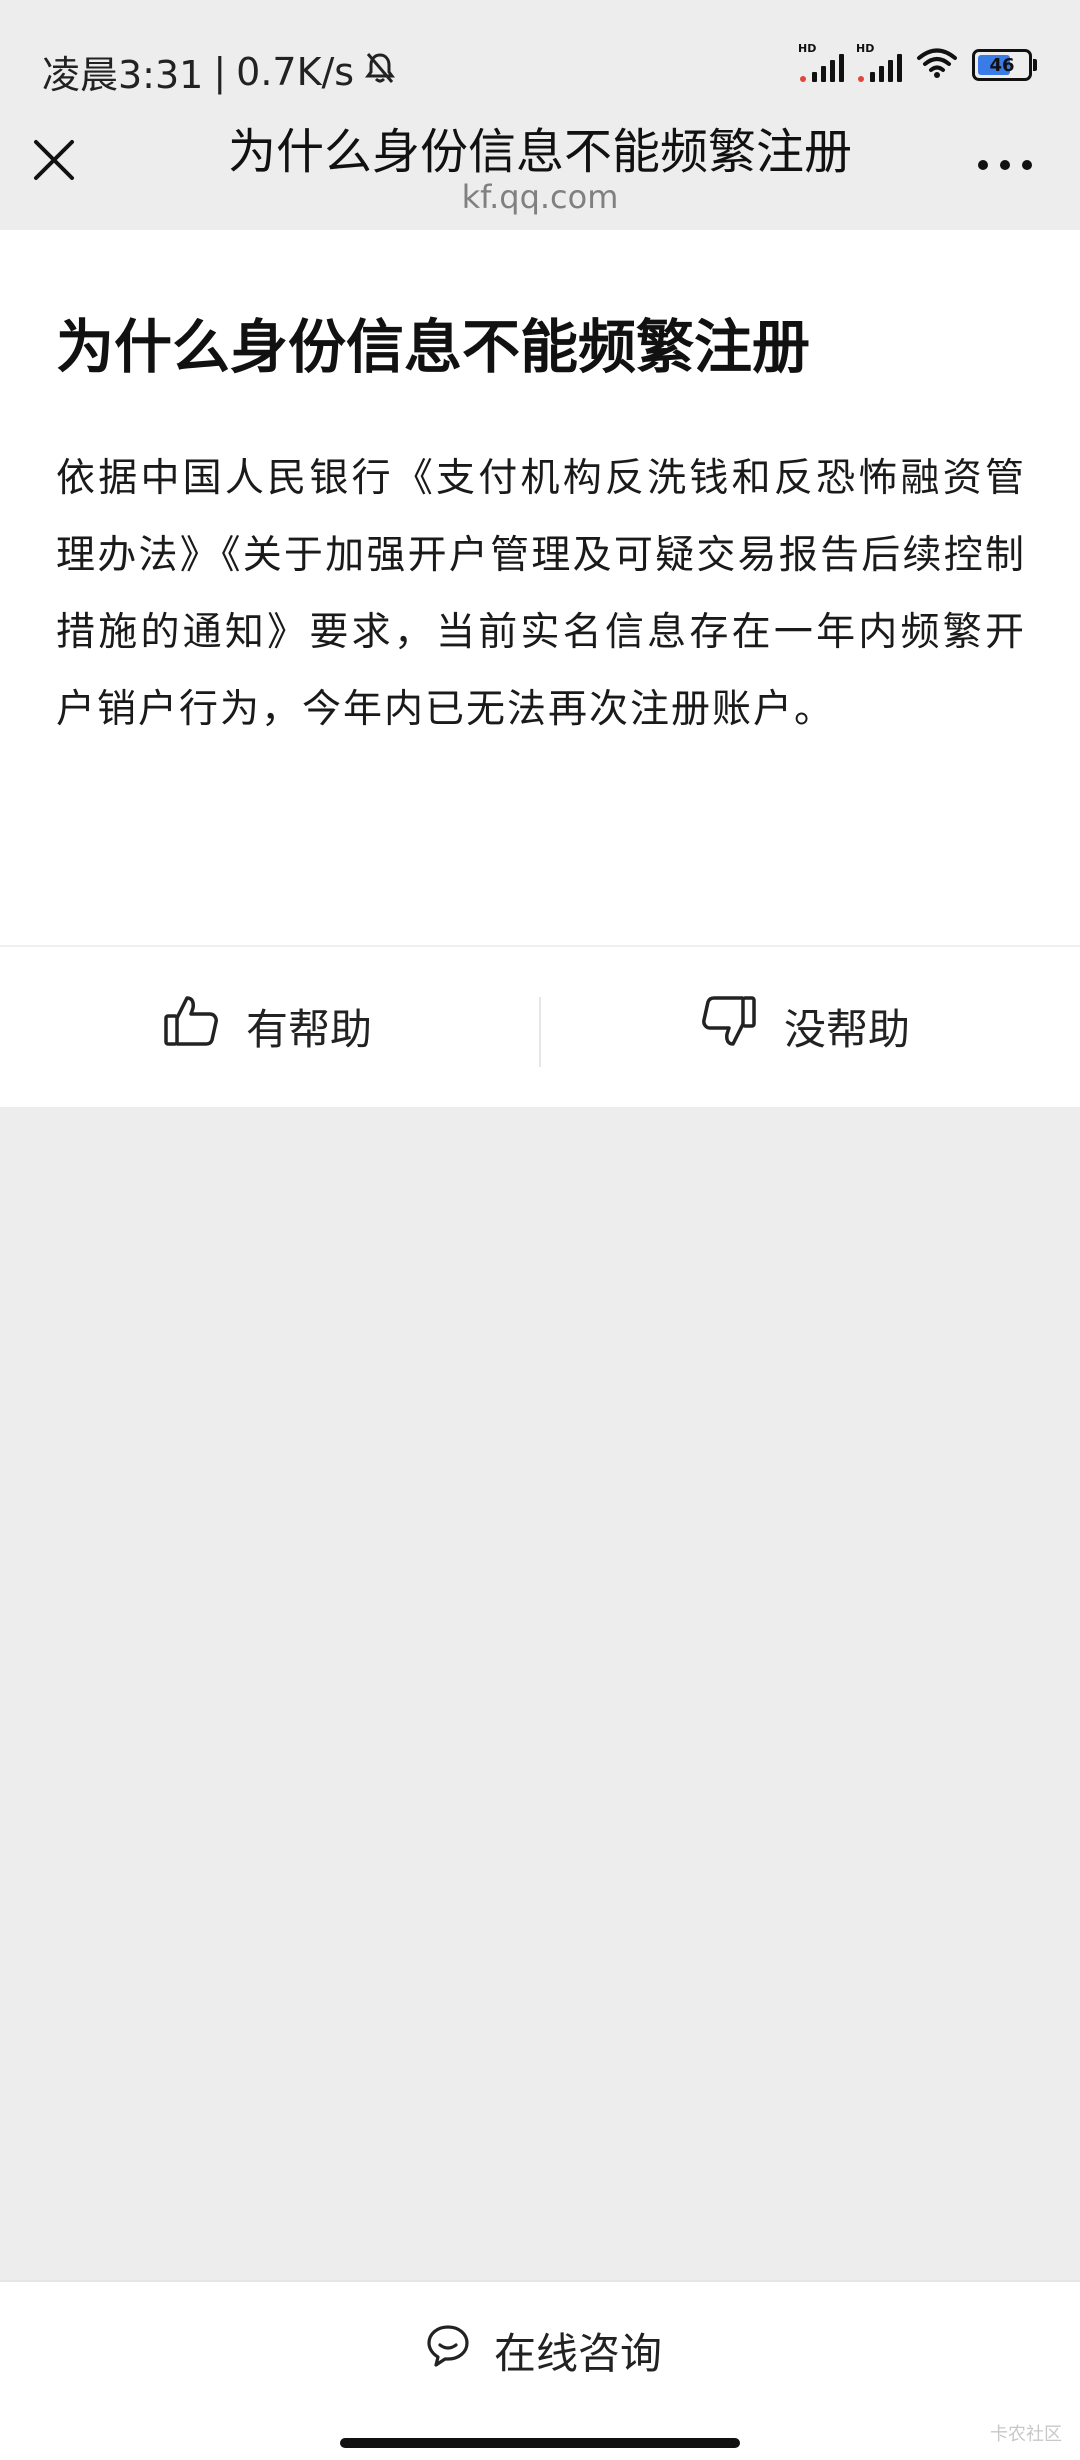  Describe the element at coordinates (539, 152) in the screenshot. I see `nav-title: 为什么身份信息不能频繁注册` at that location.